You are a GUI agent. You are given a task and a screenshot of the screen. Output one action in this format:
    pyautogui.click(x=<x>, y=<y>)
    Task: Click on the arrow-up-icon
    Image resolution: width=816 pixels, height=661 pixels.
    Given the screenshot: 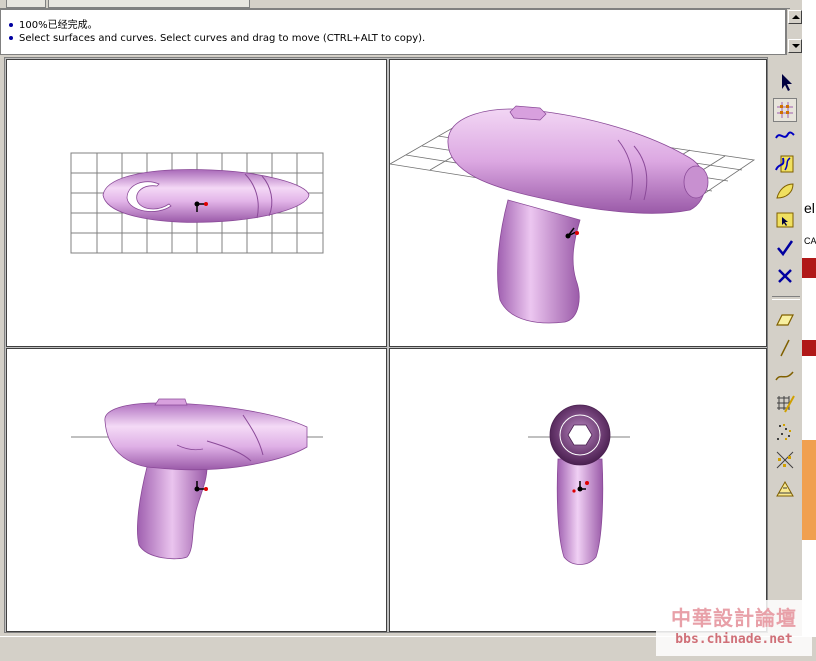 What is the action you would take?
    pyautogui.click(x=796, y=17)
    